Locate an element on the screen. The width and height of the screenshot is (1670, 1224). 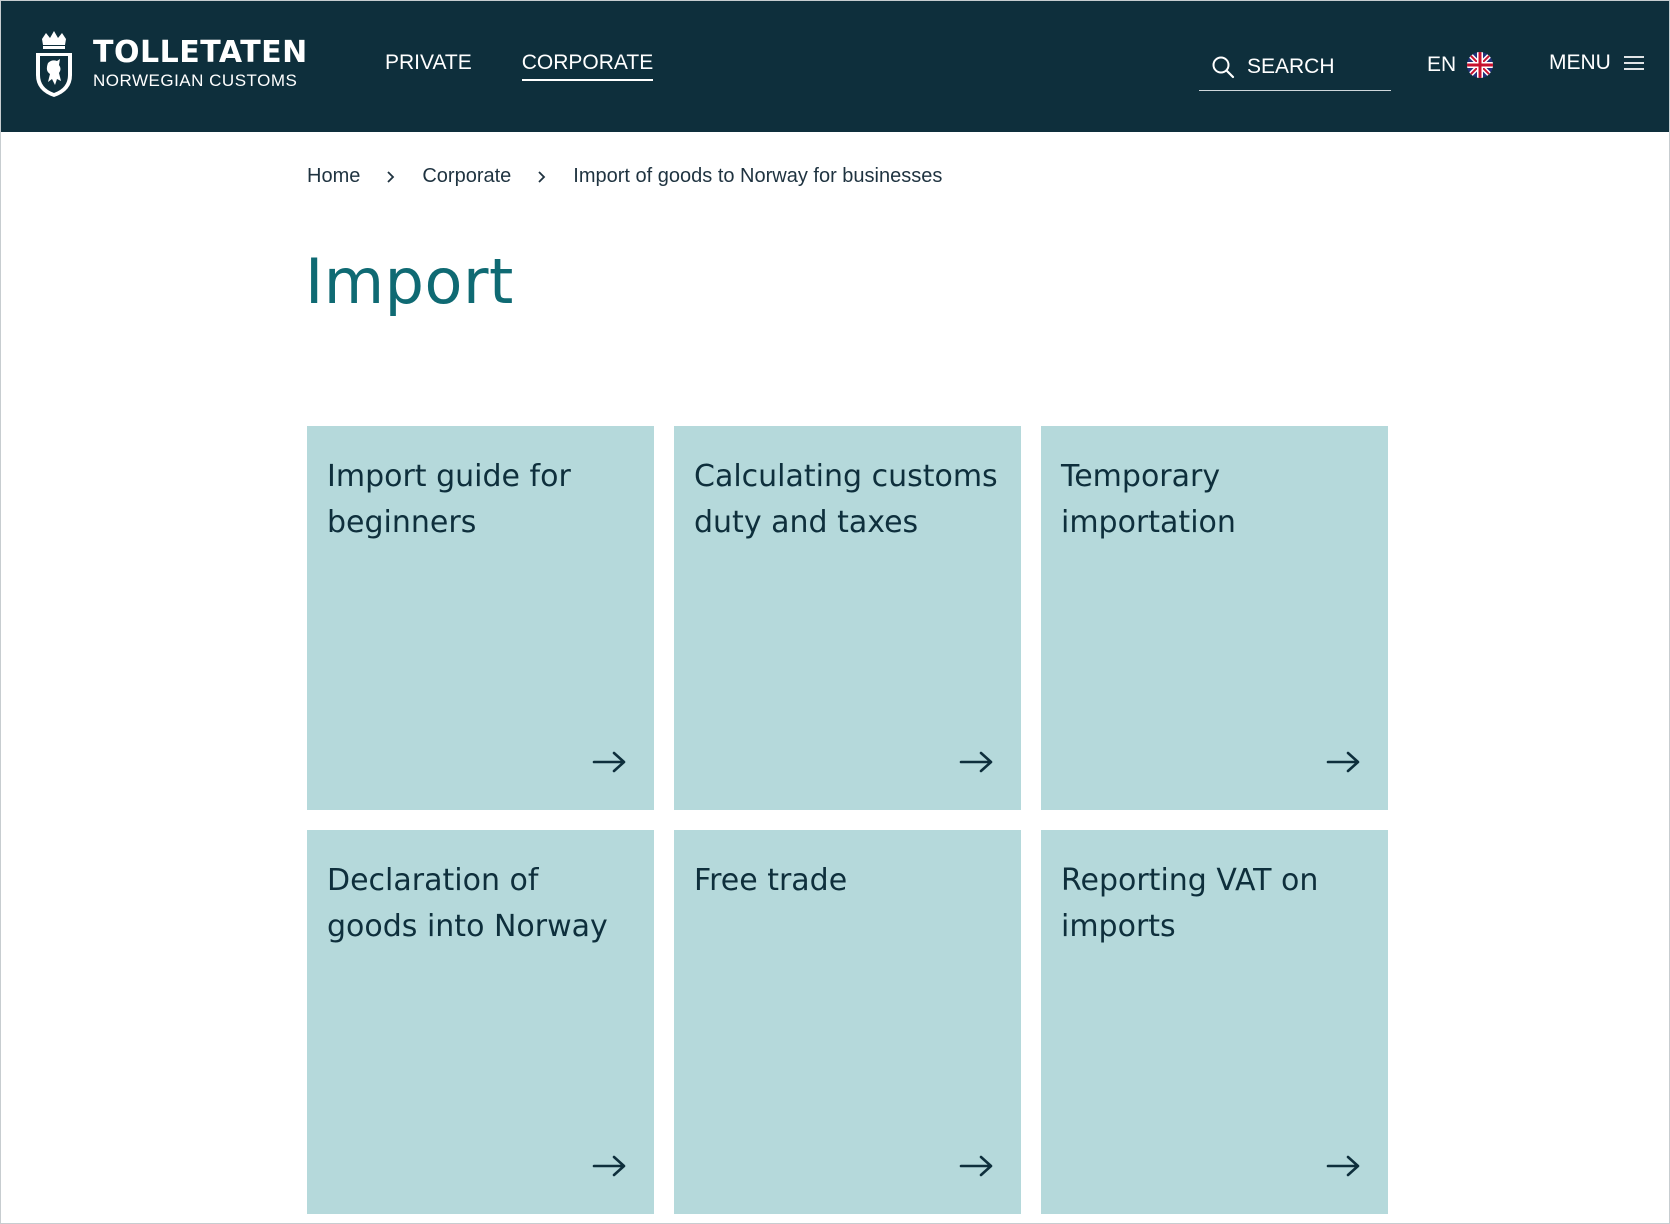
search-button: SEARCH is located at coordinates (1295, 67).